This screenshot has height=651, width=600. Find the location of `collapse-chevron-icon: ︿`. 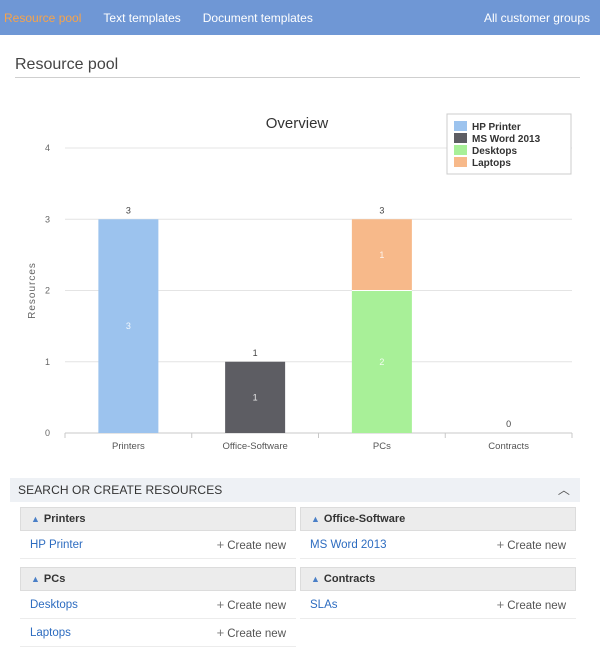

collapse-chevron-icon: ︿ is located at coordinates (564, 489).